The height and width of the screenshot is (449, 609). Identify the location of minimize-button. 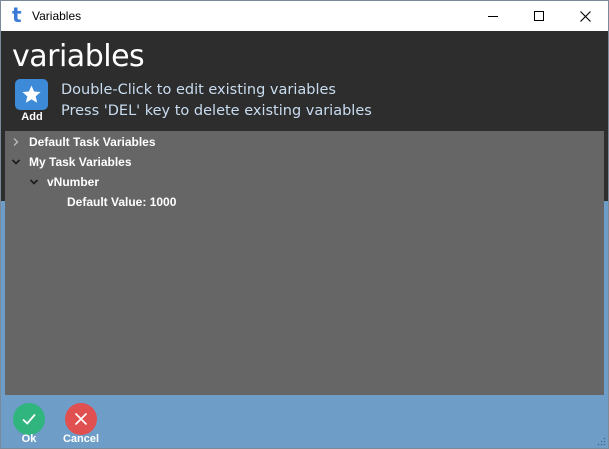
(493, 16).